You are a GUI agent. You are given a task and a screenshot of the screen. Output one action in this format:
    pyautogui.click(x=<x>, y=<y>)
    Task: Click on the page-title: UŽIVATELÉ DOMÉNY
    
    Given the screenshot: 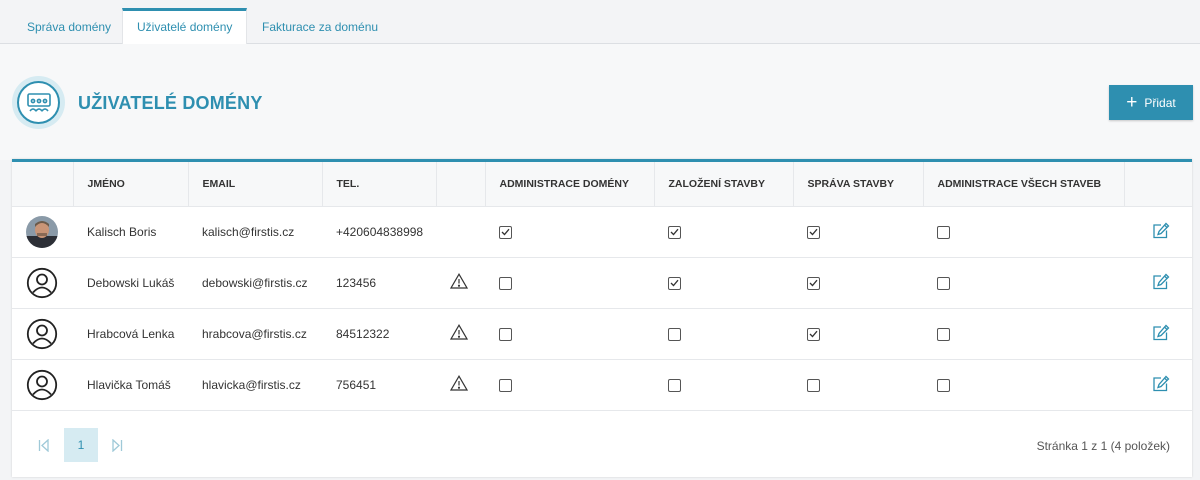 What is the action you would take?
    pyautogui.click(x=170, y=103)
    